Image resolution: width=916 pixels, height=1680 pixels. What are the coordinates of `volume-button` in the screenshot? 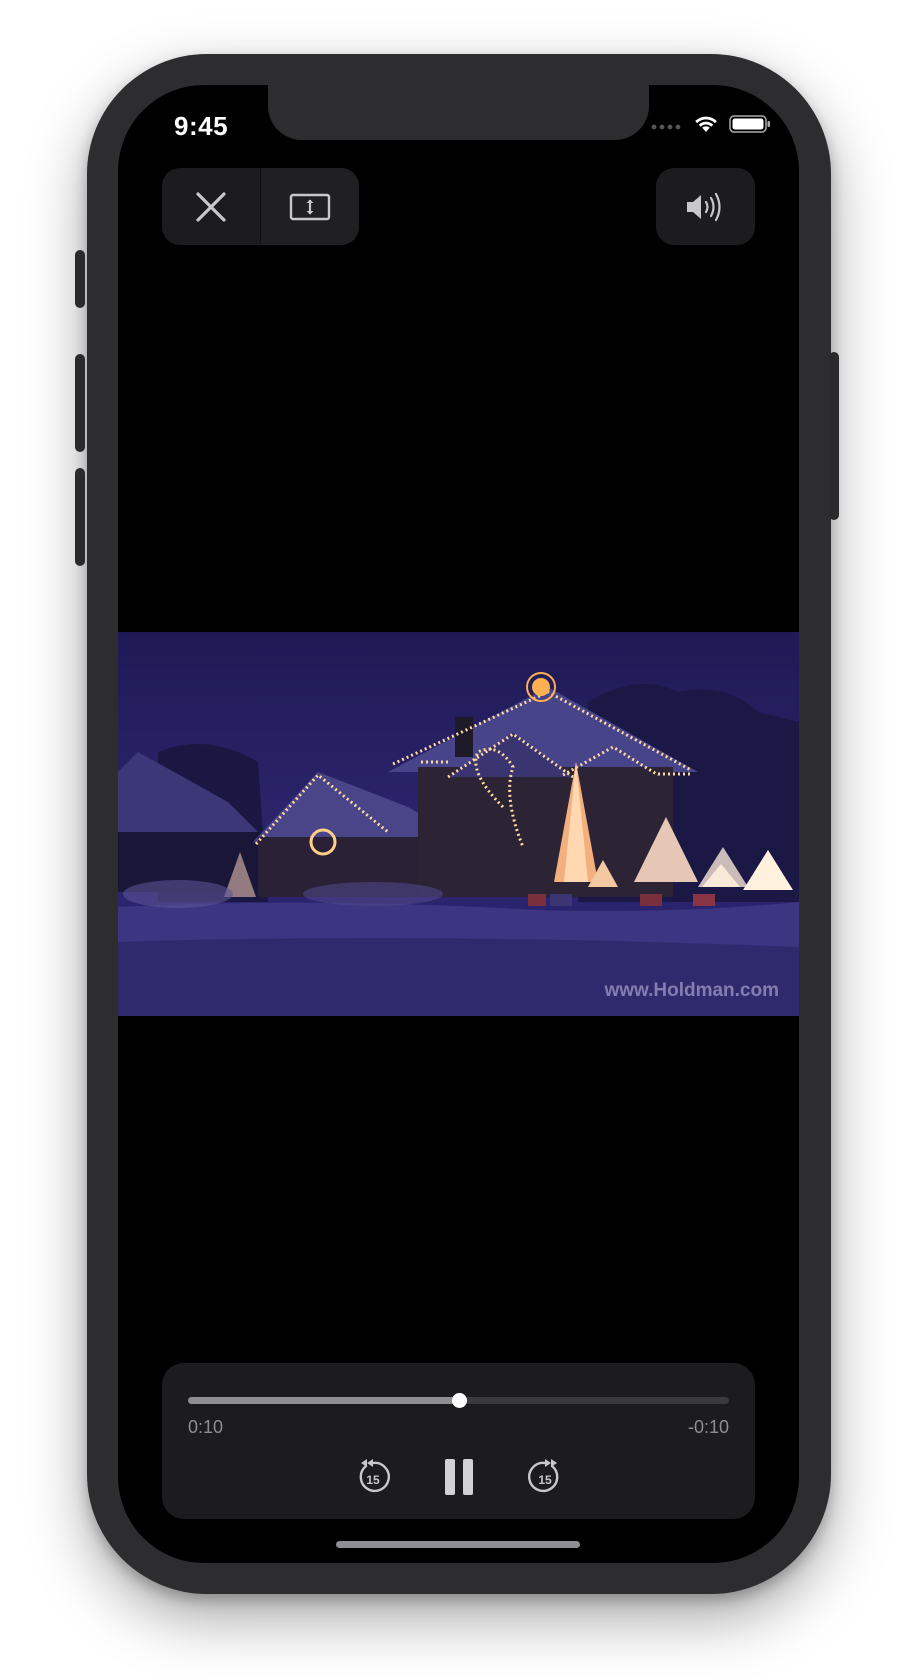 It's located at (705, 206).